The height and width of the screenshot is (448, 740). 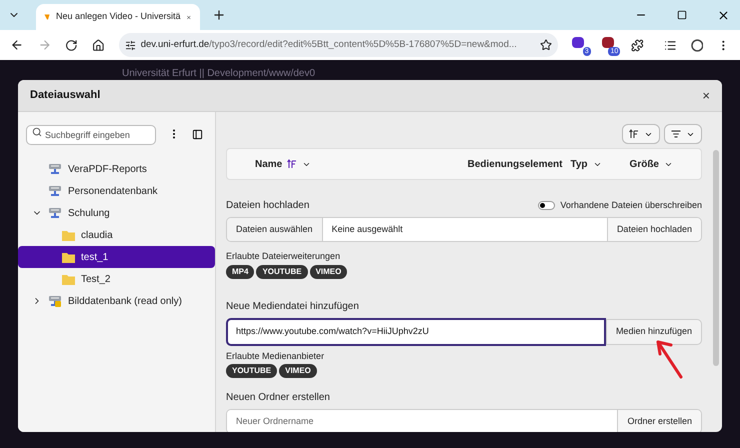 I want to click on home-icon, so click(x=98, y=45).